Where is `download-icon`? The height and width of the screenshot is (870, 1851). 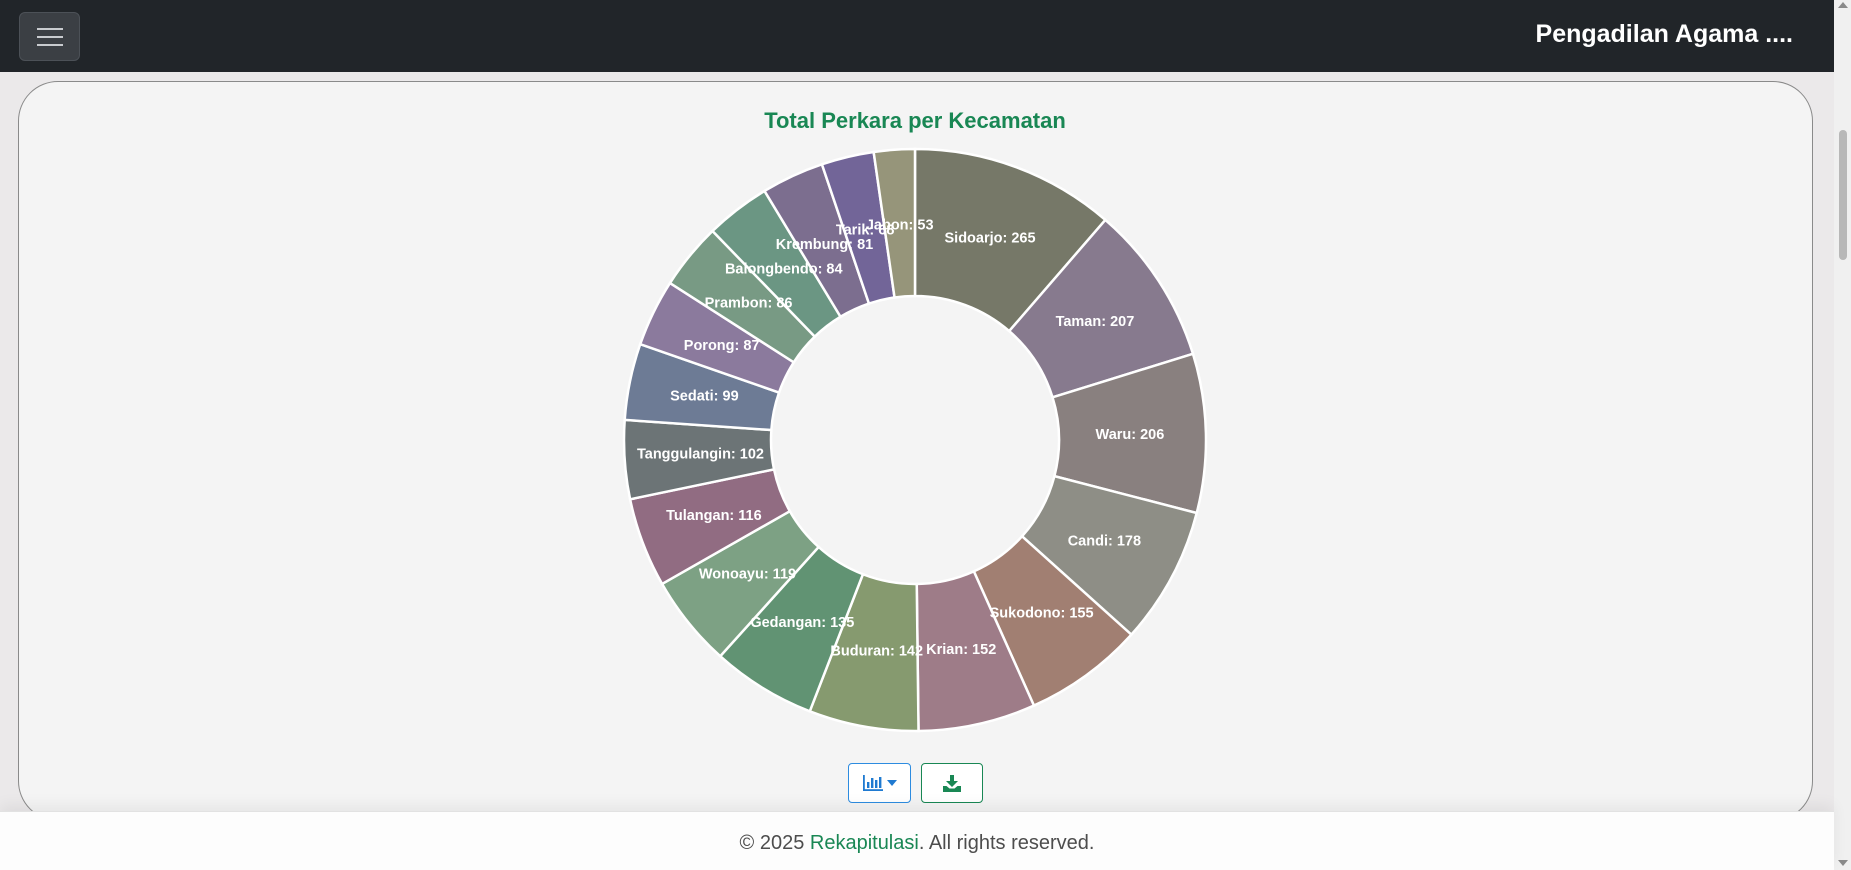
download-icon is located at coordinates (952, 783).